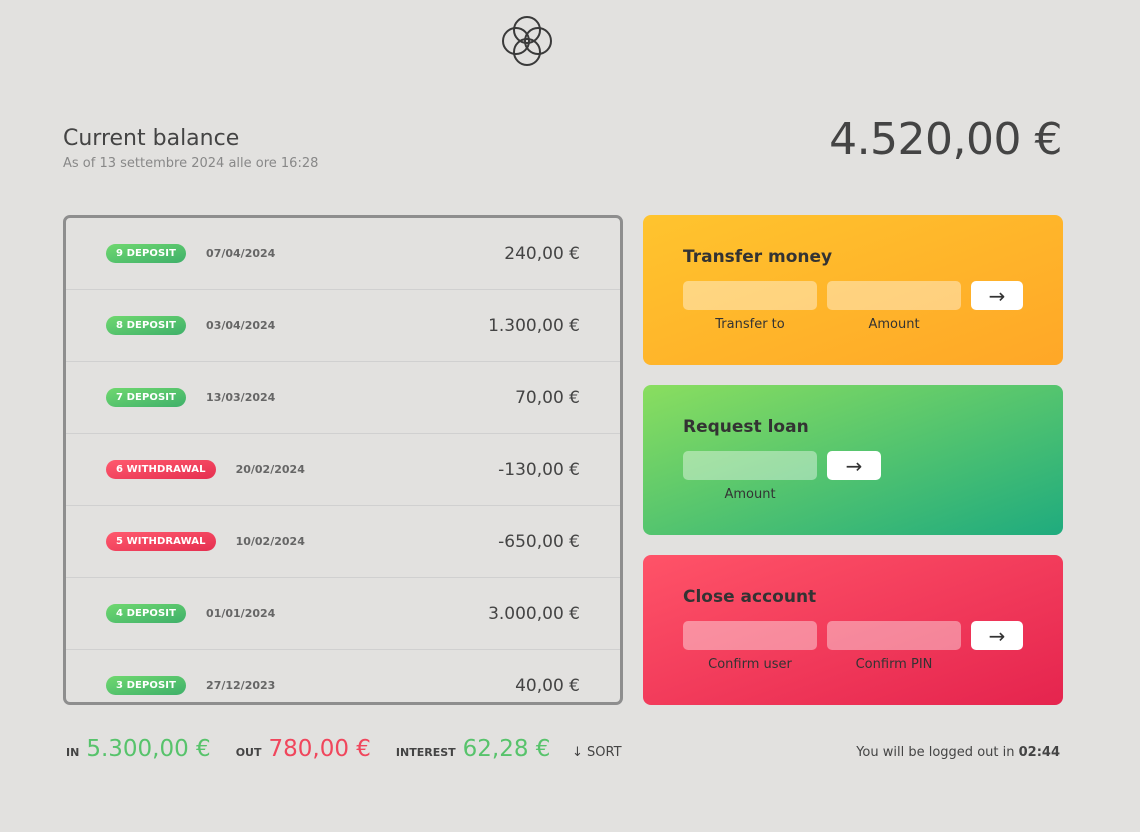  Describe the element at coordinates (241, 253) in the screenshot. I see `movement-date: 07/04/2024` at that location.